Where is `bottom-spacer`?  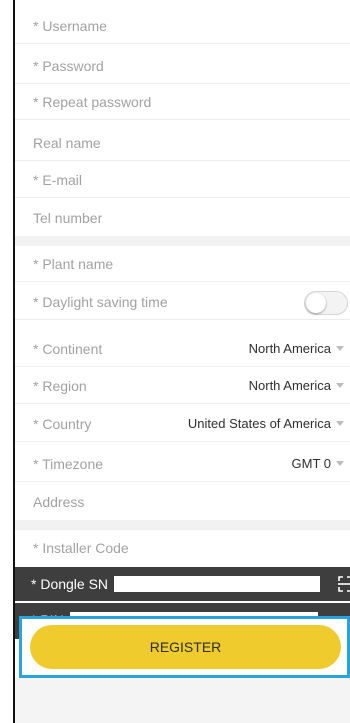
bottom-spacer is located at coordinates (182, 700).